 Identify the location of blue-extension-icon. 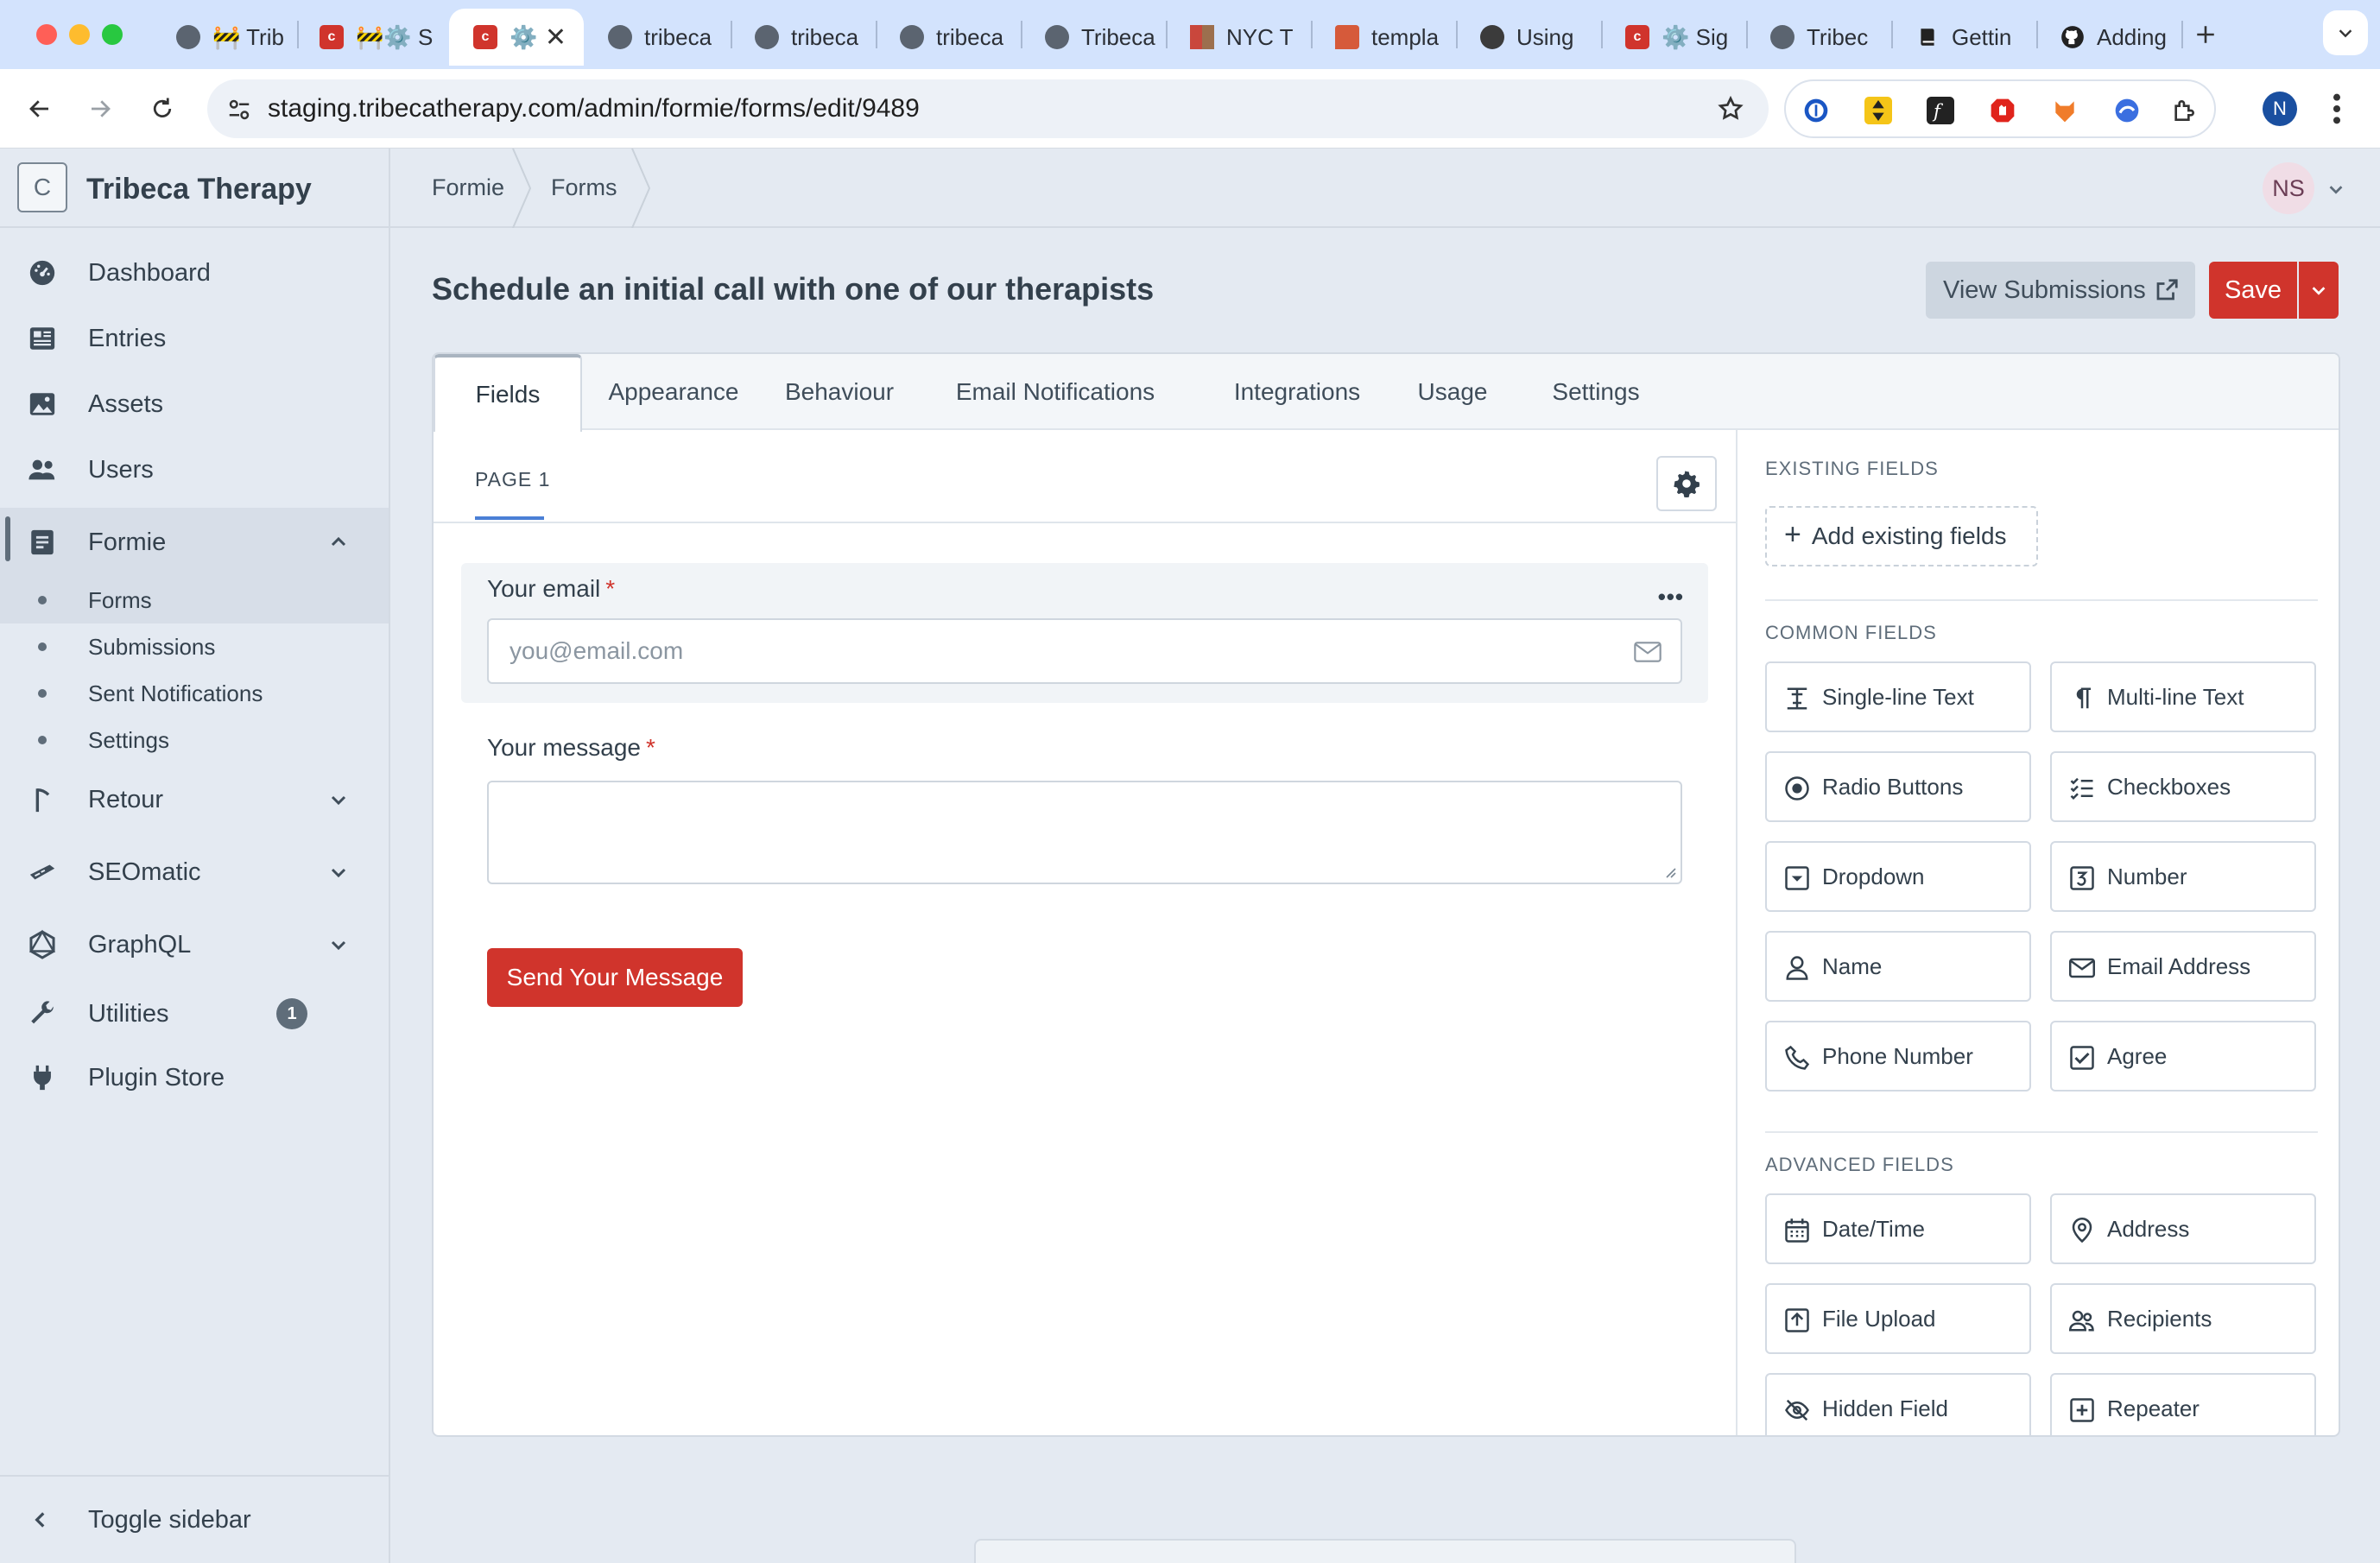
(2127, 110).